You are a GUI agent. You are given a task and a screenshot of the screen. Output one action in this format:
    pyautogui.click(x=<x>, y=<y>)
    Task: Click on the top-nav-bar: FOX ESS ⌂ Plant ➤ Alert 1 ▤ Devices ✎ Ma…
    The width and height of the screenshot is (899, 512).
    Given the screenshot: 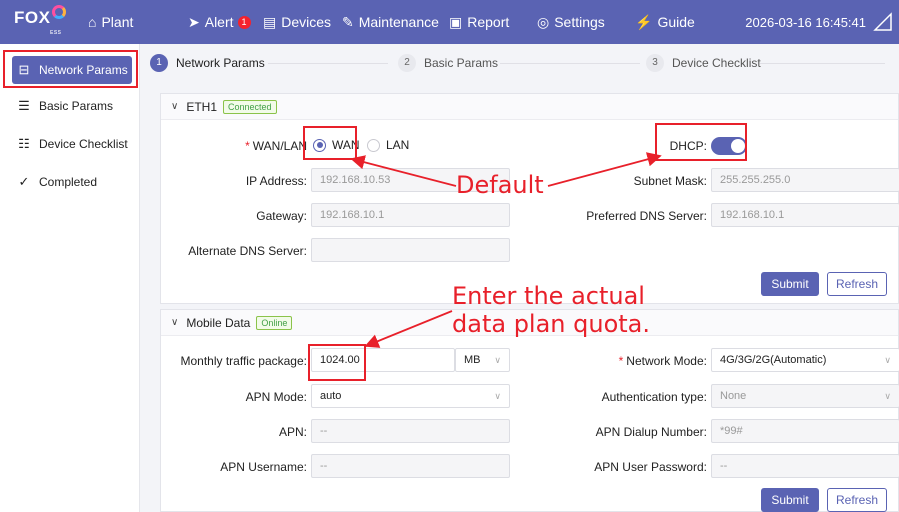 What is the action you would take?
    pyautogui.click(x=449, y=22)
    